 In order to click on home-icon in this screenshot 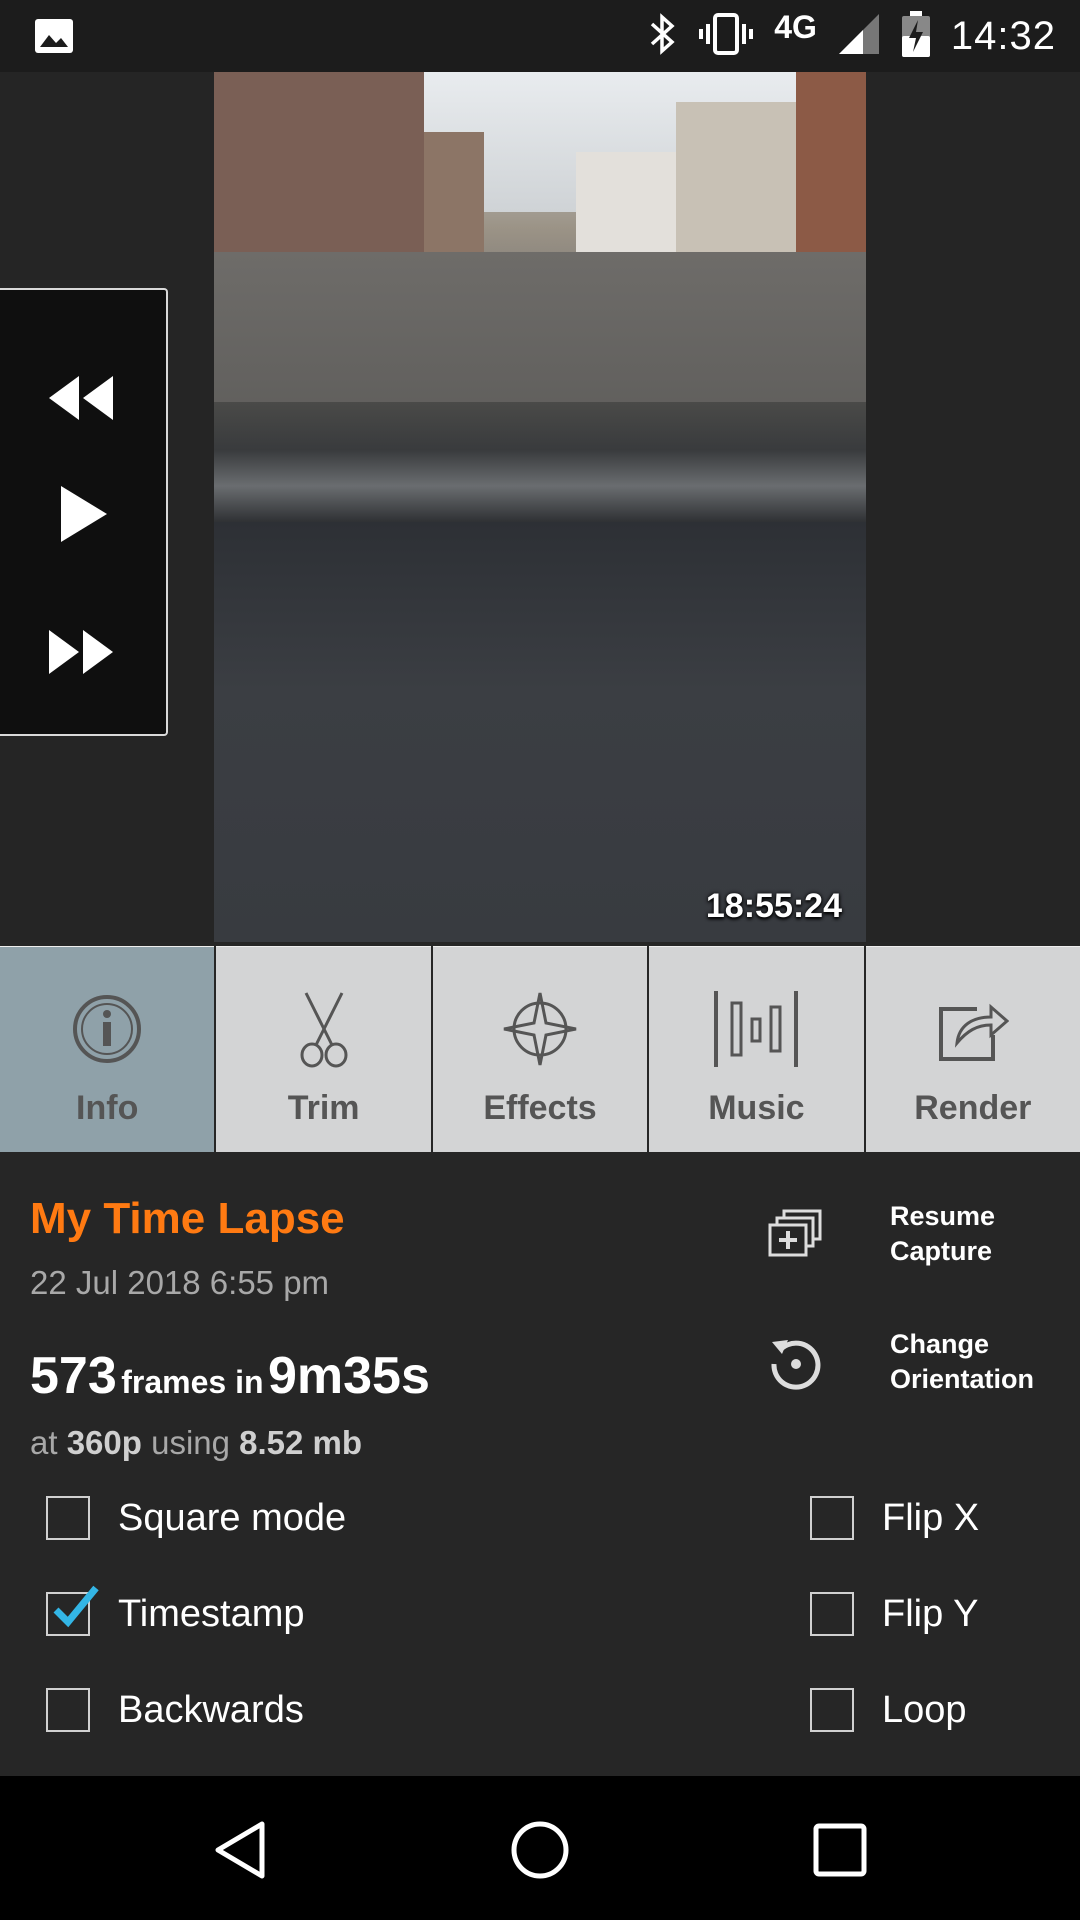, I will do `click(540, 1850)`.